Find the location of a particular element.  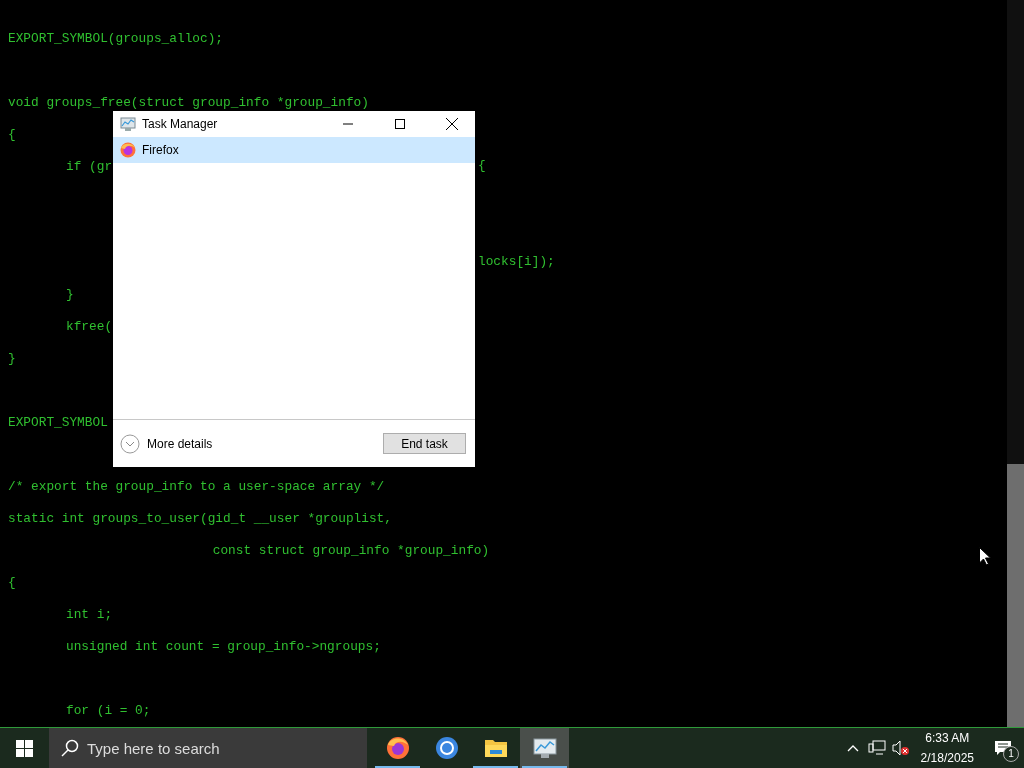

code-line: kfree( is located at coordinates (89, 326).